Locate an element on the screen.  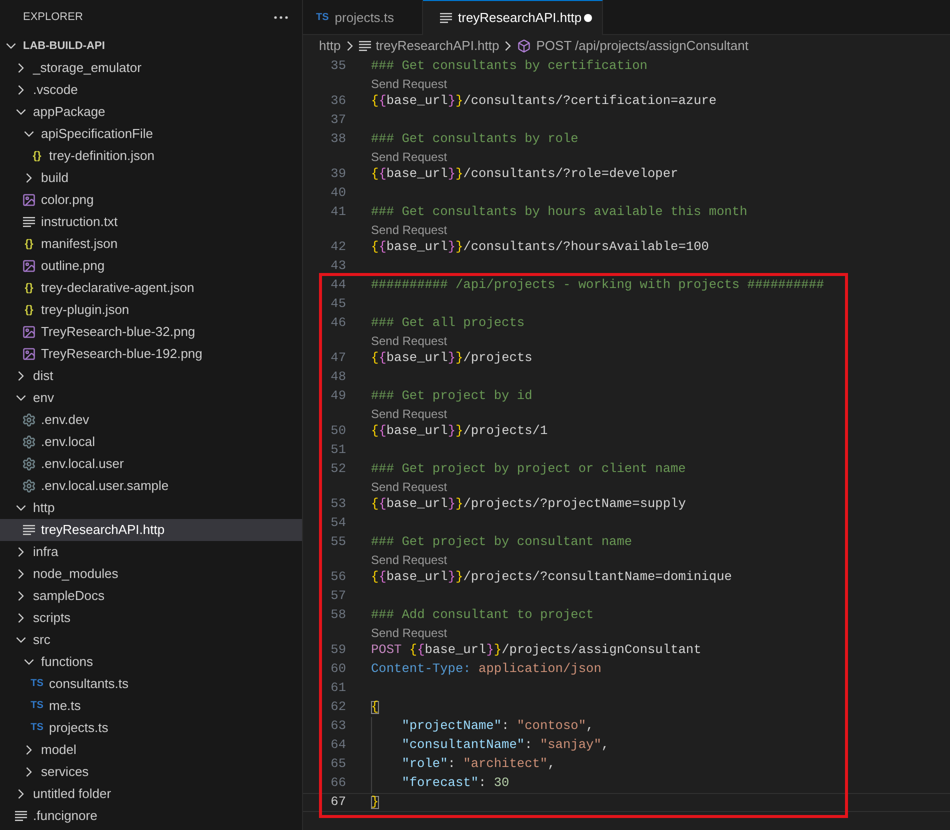
file-item: treyResearchAPI.http is located at coordinates (151, 530).